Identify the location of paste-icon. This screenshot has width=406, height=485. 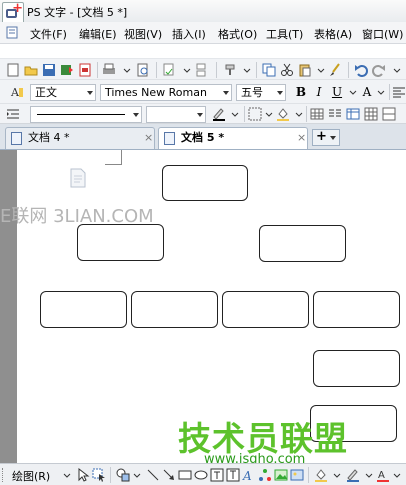
(305, 70).